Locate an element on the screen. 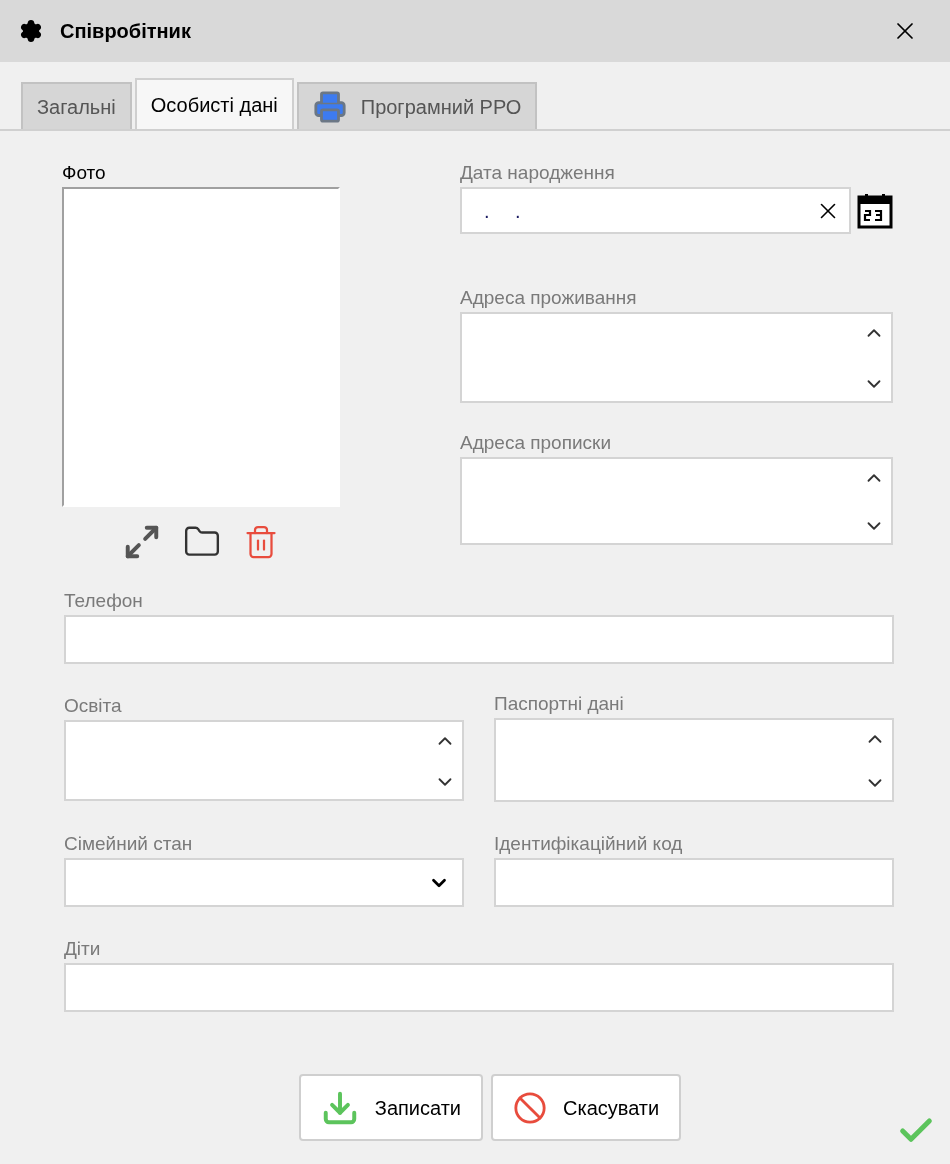 Image resolution: width=950 pixels, height=1164 pixels. window-title: Співробітник is located at coordinates (125, 31).